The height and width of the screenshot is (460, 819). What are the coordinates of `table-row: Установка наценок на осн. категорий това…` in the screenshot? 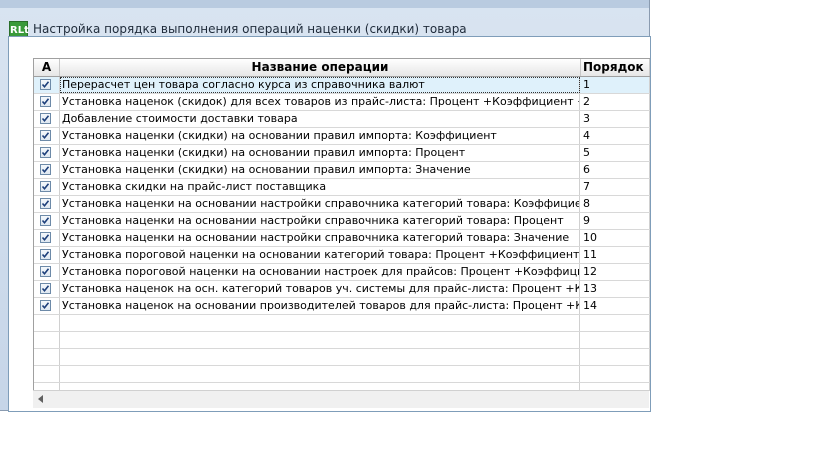 It's located at (342, 289).